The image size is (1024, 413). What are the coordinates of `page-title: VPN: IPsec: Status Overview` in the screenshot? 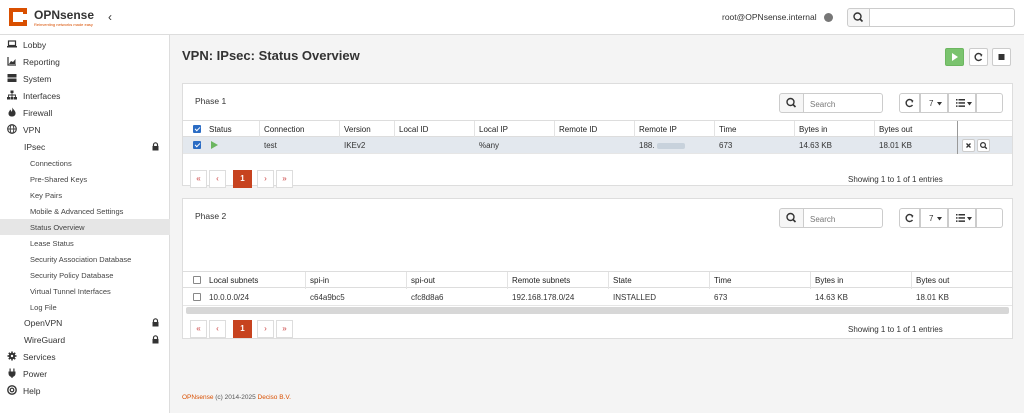 It's located at (271, 55).